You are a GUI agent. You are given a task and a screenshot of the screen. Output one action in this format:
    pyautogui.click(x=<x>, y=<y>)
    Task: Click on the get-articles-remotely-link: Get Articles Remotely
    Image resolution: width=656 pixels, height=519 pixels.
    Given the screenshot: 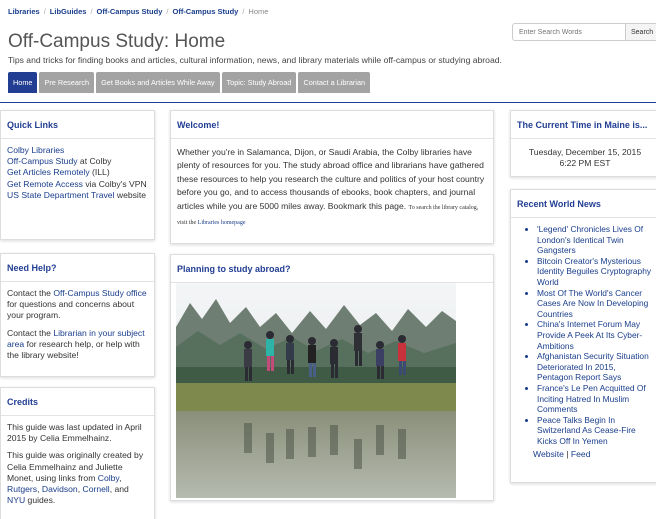 What is the action you would take?
    pyautogui.click(x=48, y=172)
    